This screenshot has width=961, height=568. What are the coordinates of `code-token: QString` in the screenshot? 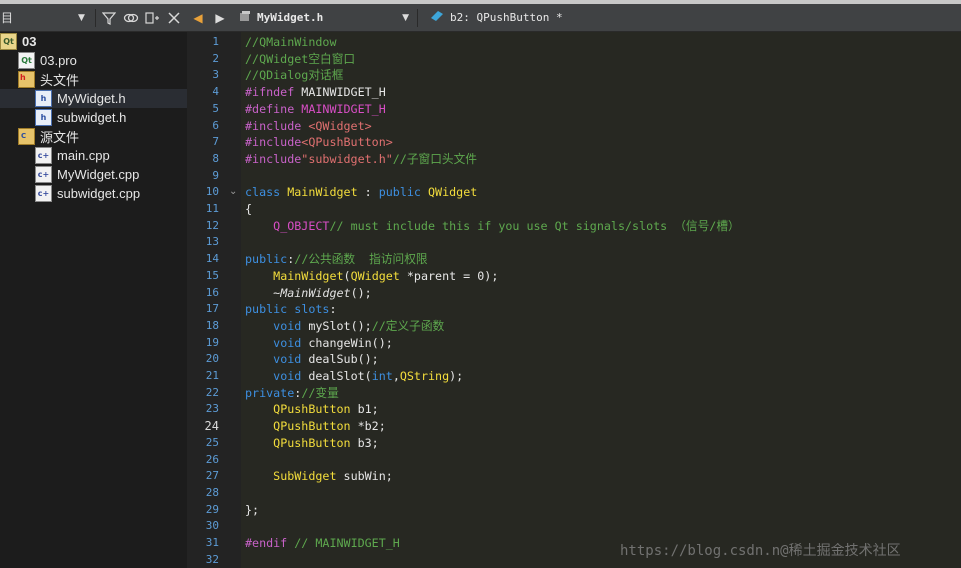 It's located at (424, 376).